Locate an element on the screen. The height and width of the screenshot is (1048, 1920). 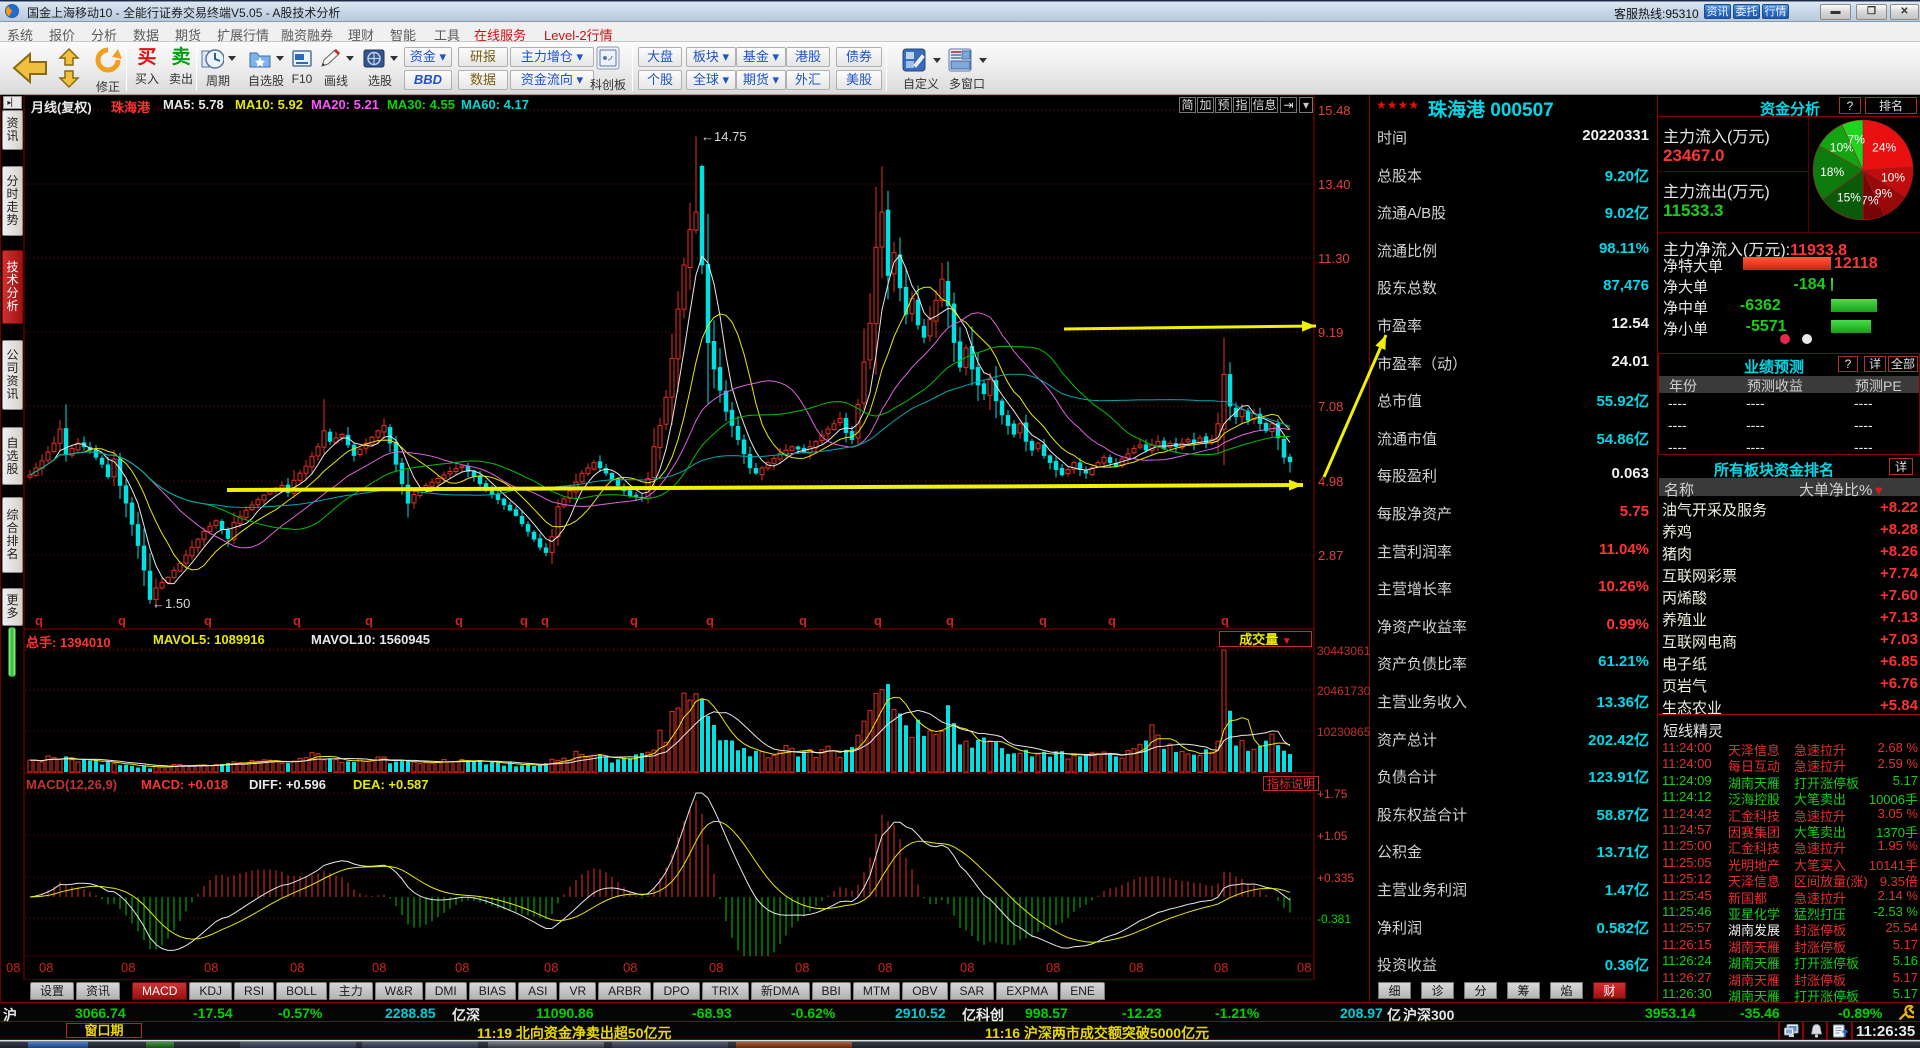
indicator-tab-OBV: OBV is located at coordinates (925, 991).